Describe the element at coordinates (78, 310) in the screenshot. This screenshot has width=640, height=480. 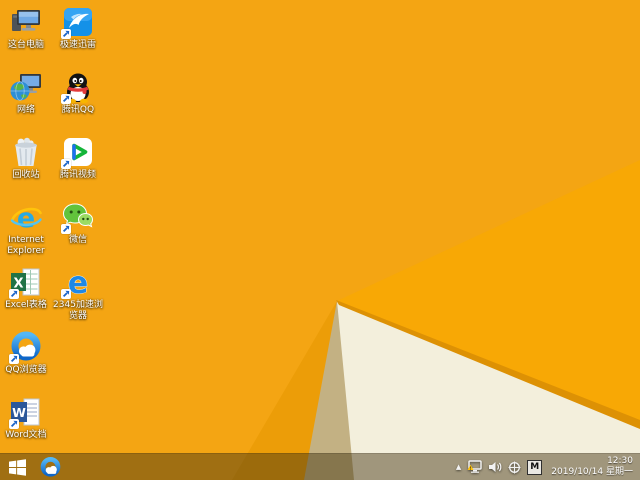
I see `desktop-icon-label: 2345加速浏览器` at that location.